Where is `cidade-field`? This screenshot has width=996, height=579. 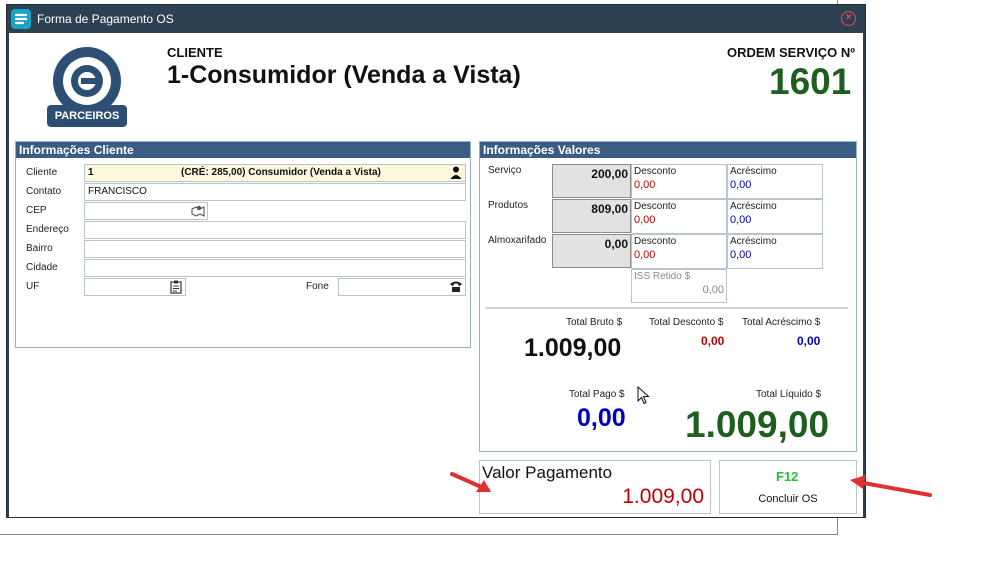 cidade-field is located at coordinates (275, 268).